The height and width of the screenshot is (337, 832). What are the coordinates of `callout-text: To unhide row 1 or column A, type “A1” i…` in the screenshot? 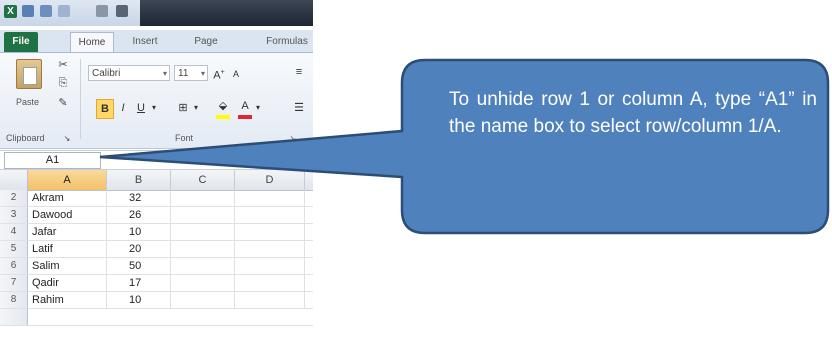 It's located at (633, 113).